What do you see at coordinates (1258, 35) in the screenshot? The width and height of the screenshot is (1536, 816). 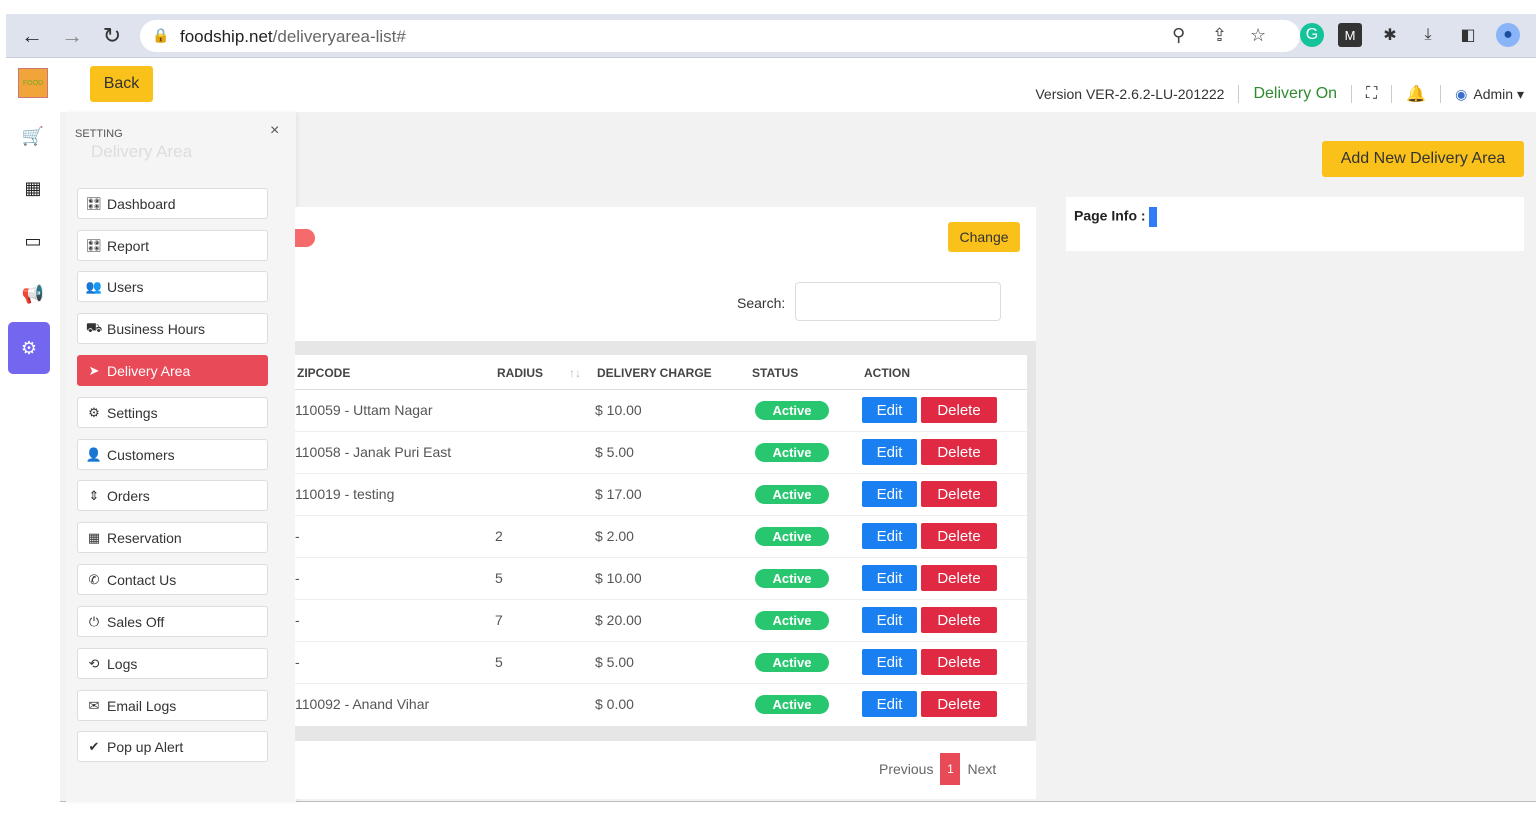 I see `bookmark-star-icon: ☆` at bounding box center [1258, 35].